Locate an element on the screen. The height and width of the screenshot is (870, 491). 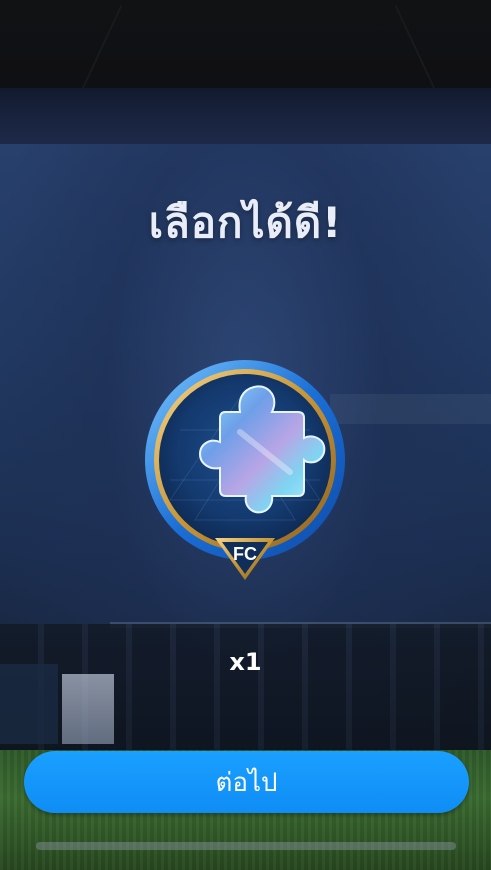
reward-quantity: x1 is located at coordinates (245, 662).